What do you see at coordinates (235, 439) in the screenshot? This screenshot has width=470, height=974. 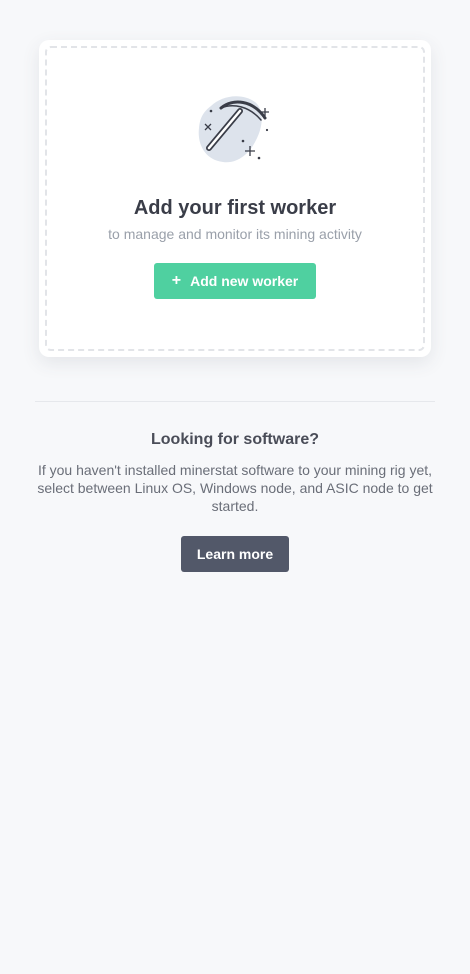 I see `software-title: Looking for software?` at bounding box center [235, 439].